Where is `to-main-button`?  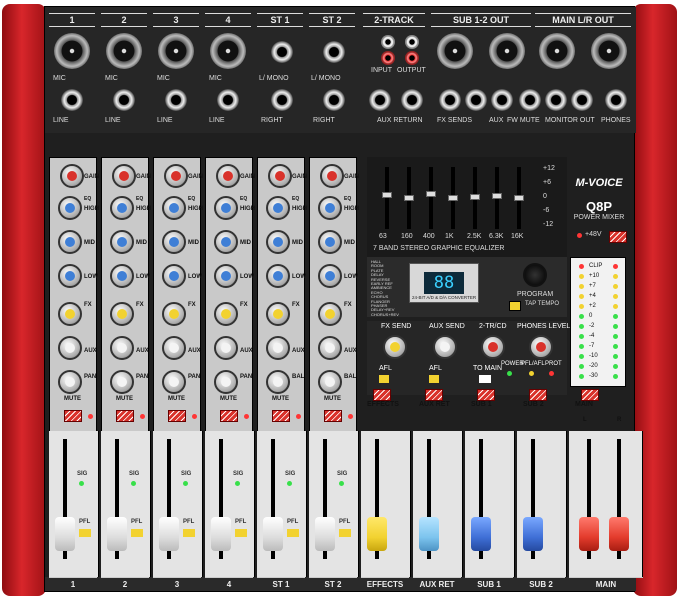
to-main-button is located at coordinates (485, 379).